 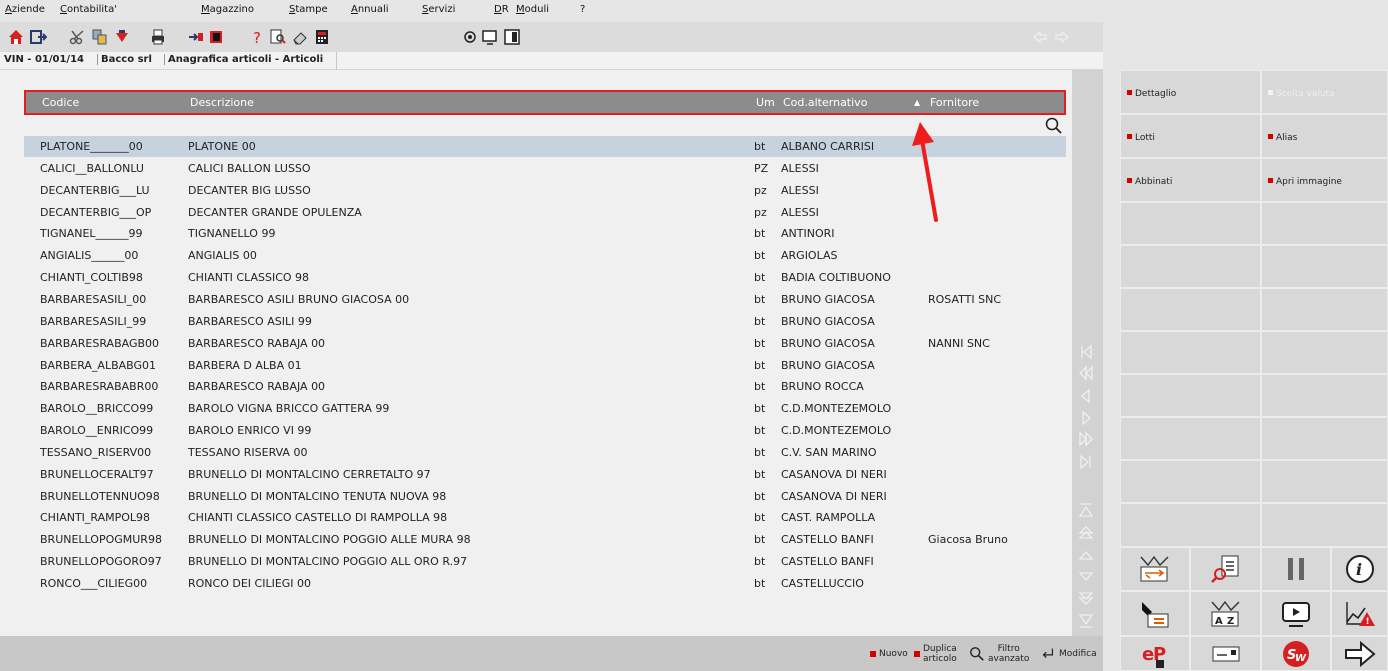 What do you see at coordinates (1190, 136) in the screenshot?
I see `action-lotti: Lotti` at bounding box center [1190, 136].